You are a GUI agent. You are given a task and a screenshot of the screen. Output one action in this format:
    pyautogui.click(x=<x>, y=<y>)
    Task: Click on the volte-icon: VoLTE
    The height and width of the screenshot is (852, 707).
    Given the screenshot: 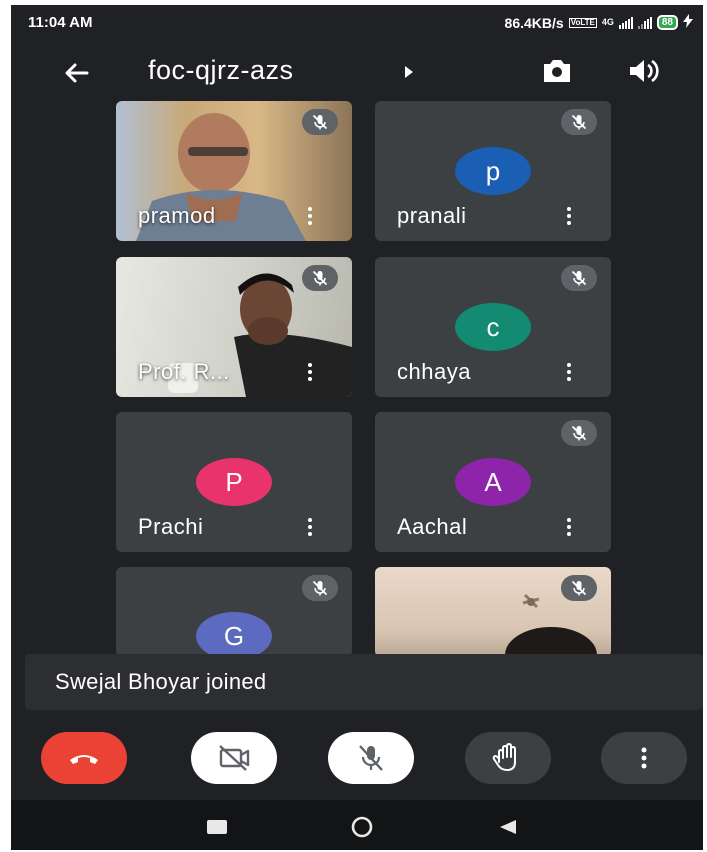 What is the action you would take?
    pyautogui.click(x=582, y=22)
    